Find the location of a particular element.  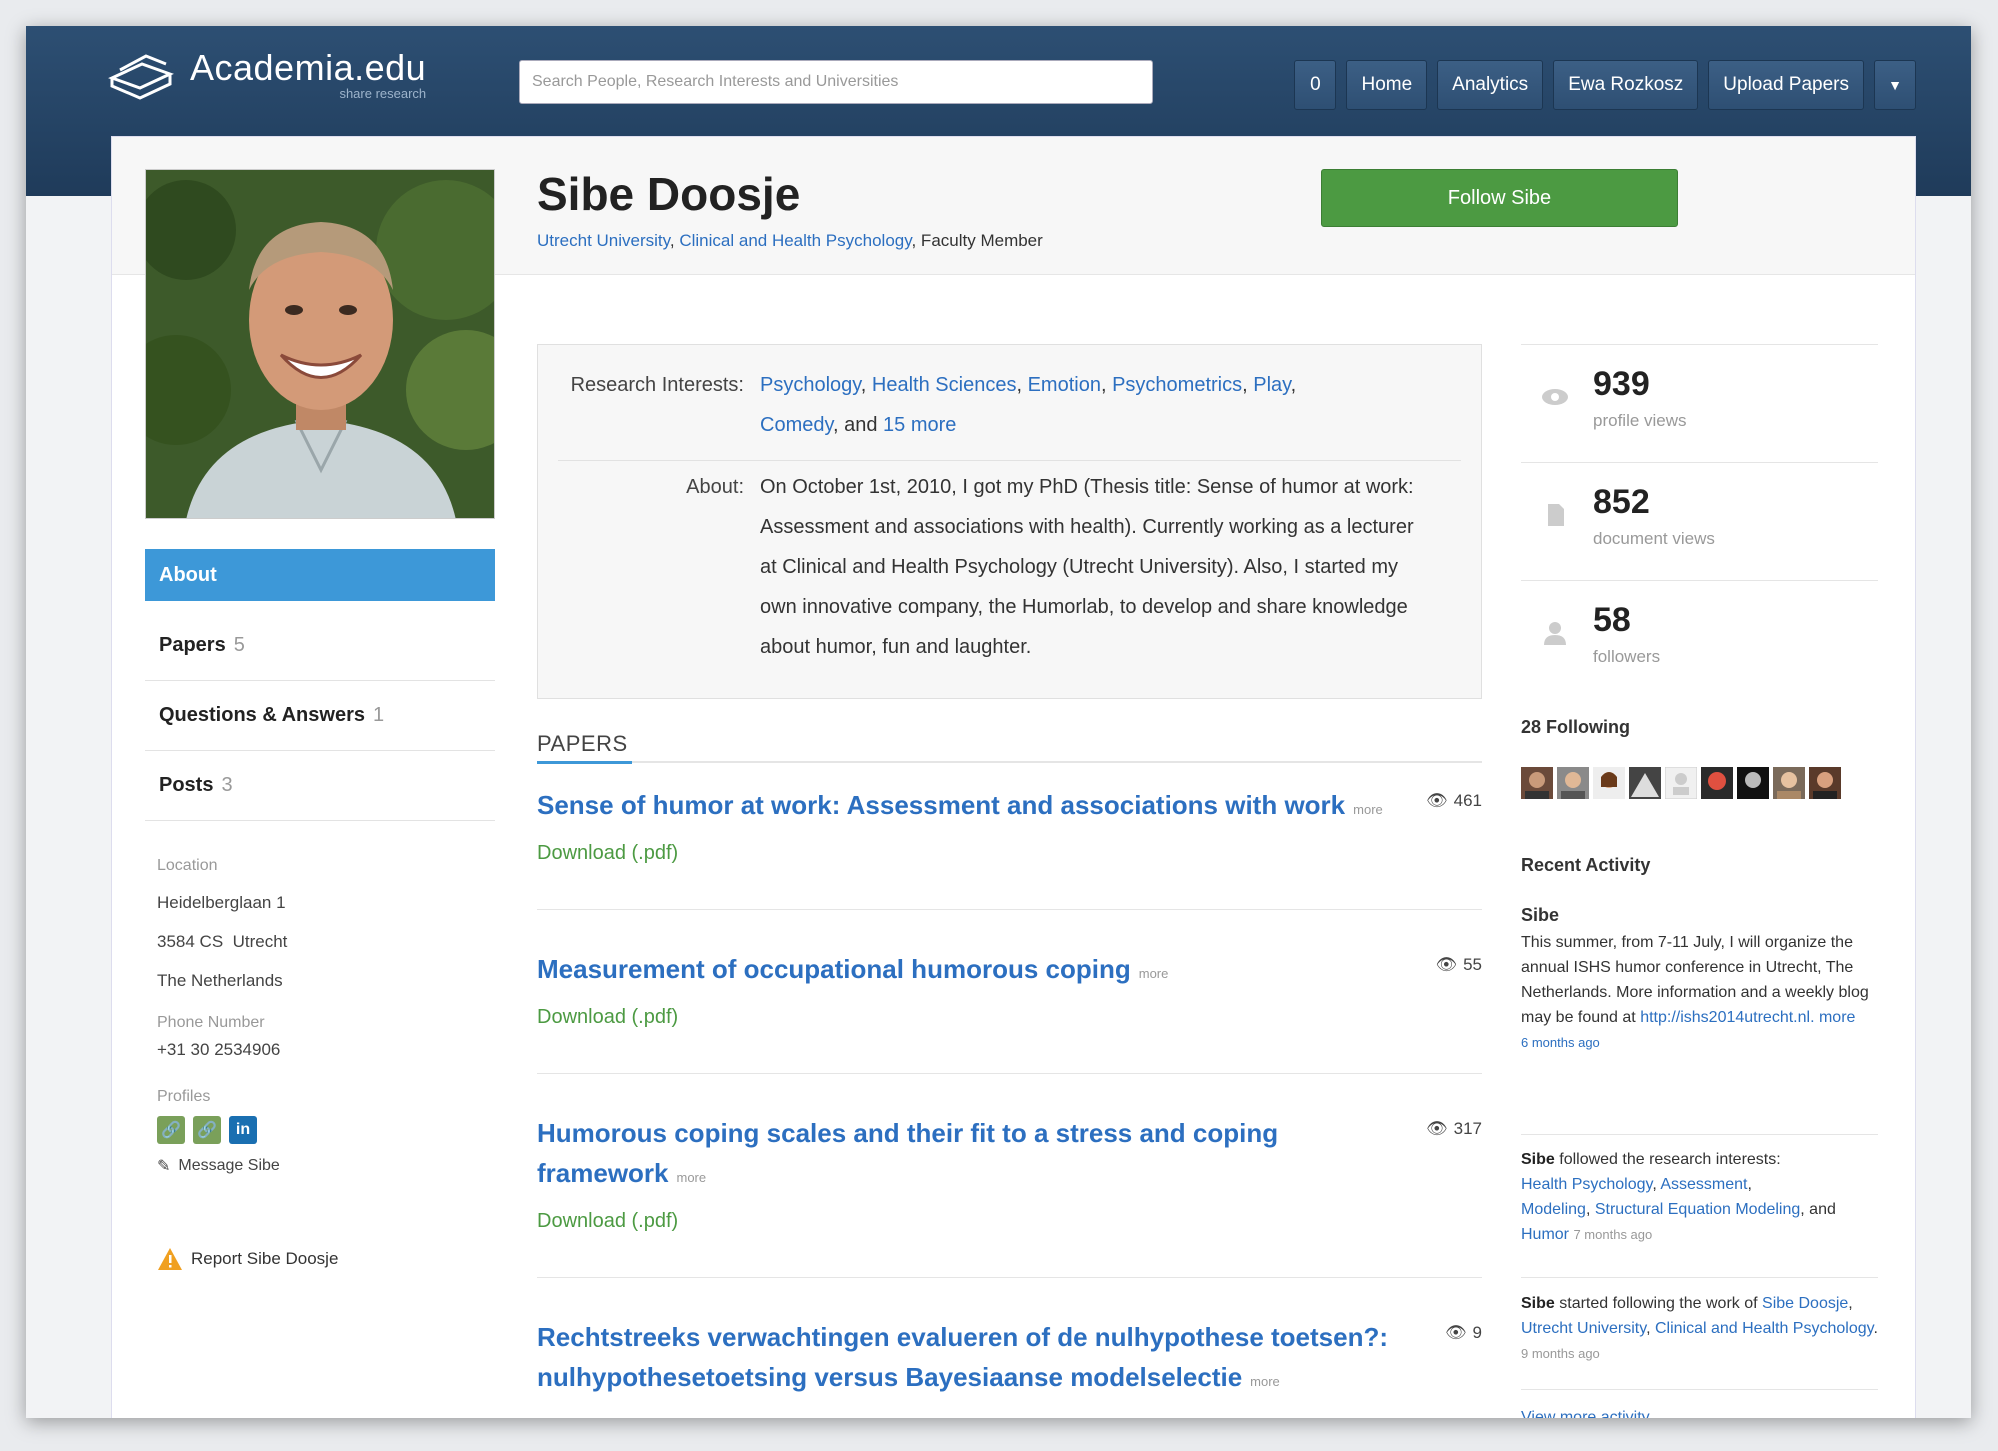

side-nav-about: About is located at coordinates (320, 575).